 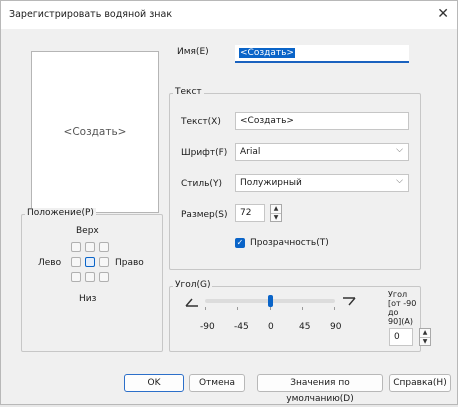 What do you see at coordinates (201, 184) in the screenshot?
I see `style-label: Стиль(Y)` at bounding box center [201, 184].